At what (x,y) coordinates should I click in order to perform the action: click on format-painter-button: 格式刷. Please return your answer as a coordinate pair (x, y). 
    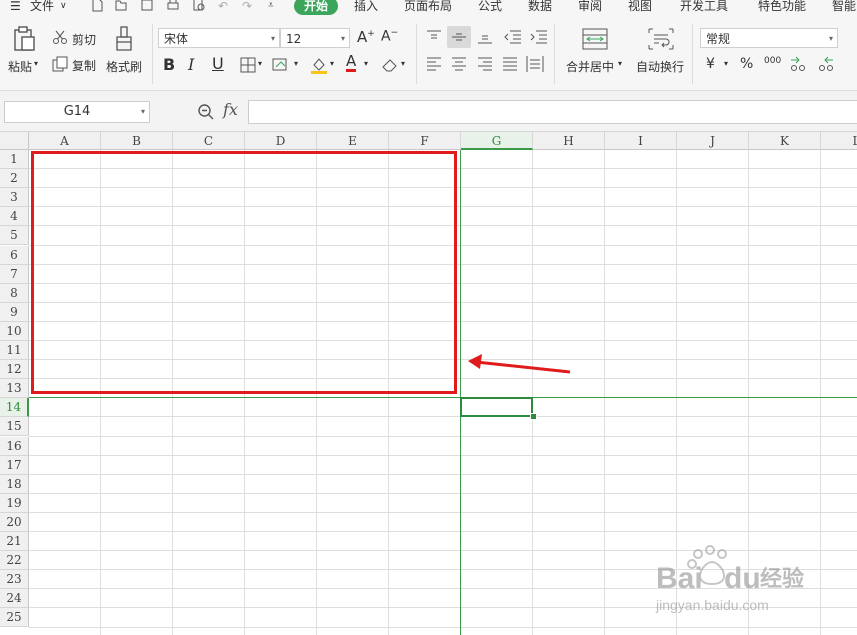
    Looking at the image, I should click on (124, 66).